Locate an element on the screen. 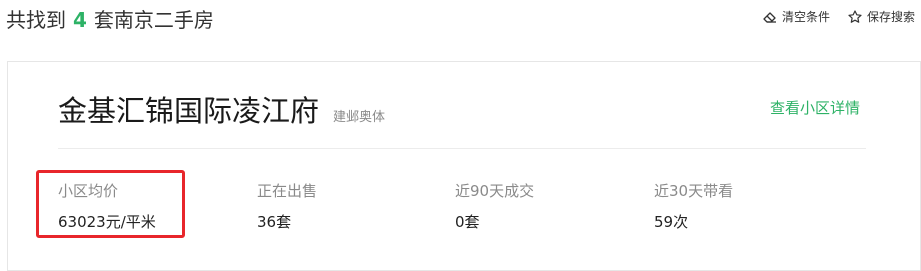 The width and height of the screenshot is (921, 271). result-count-number: 4 is located at coordinates (80, 20).